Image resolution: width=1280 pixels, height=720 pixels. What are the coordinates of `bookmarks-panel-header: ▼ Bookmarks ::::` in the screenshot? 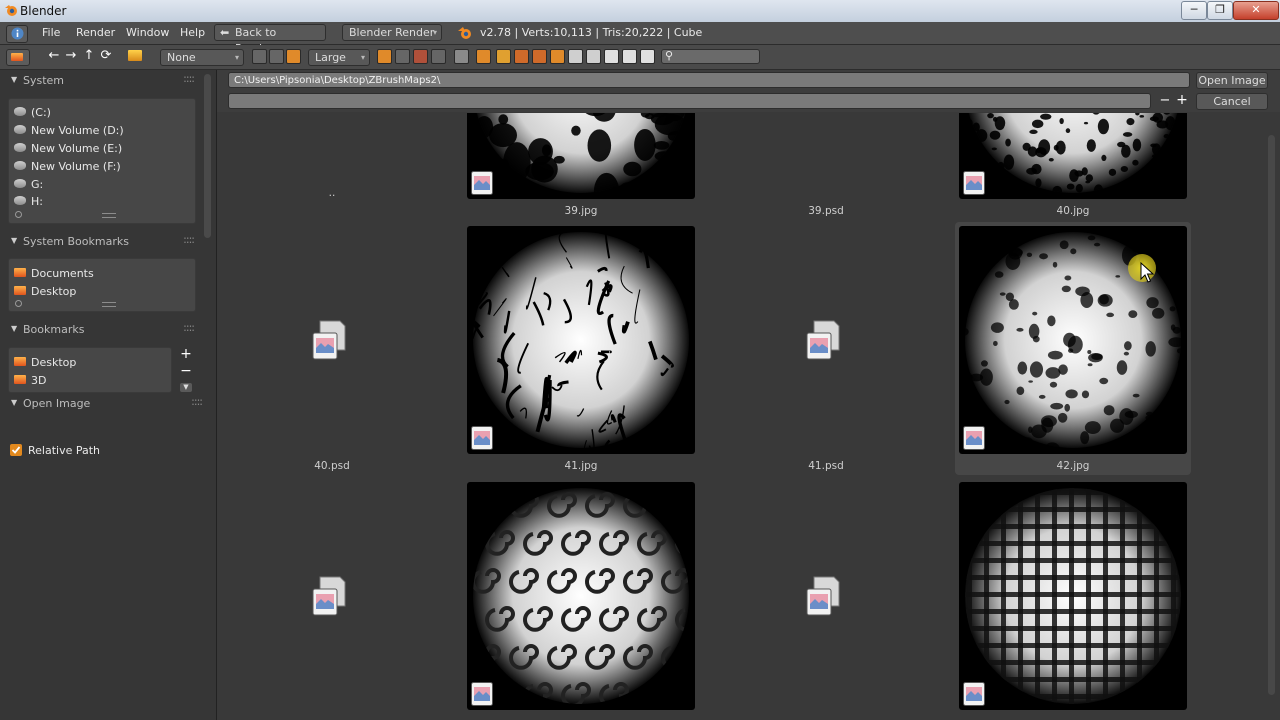 It's located at (102, 330).